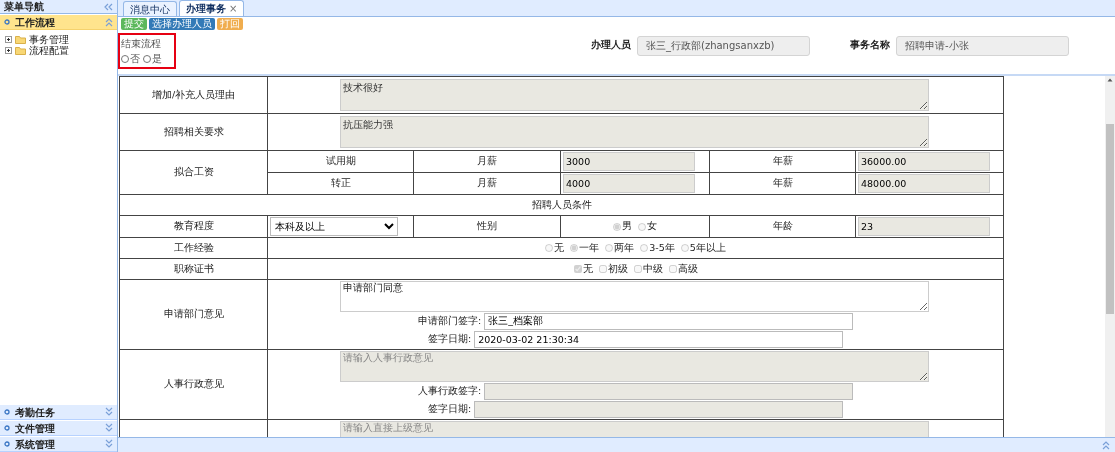 The width and height of the screenshot is (1115, 452). Describe the element at coordinates (340, 161) in the screenshot. I see `table-cell: 试用期` at that location.